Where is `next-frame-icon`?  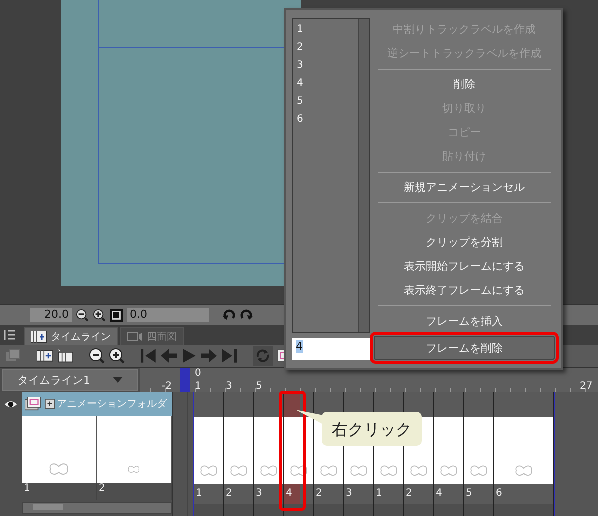
next-frame-icon is located at coordinates (209, 356).